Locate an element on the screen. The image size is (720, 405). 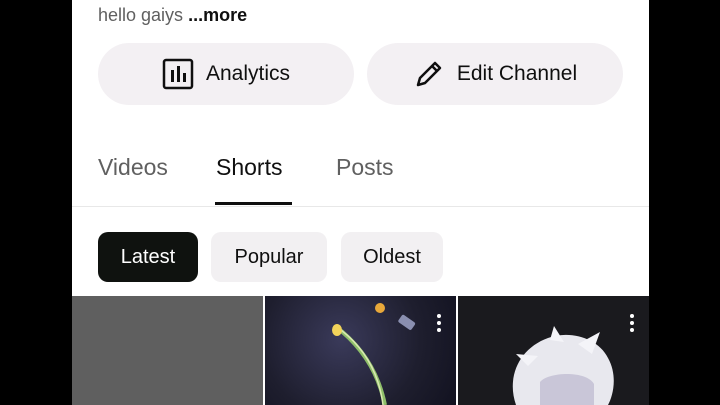
analytics-button: Analytics is located at coordinates (226, 74).